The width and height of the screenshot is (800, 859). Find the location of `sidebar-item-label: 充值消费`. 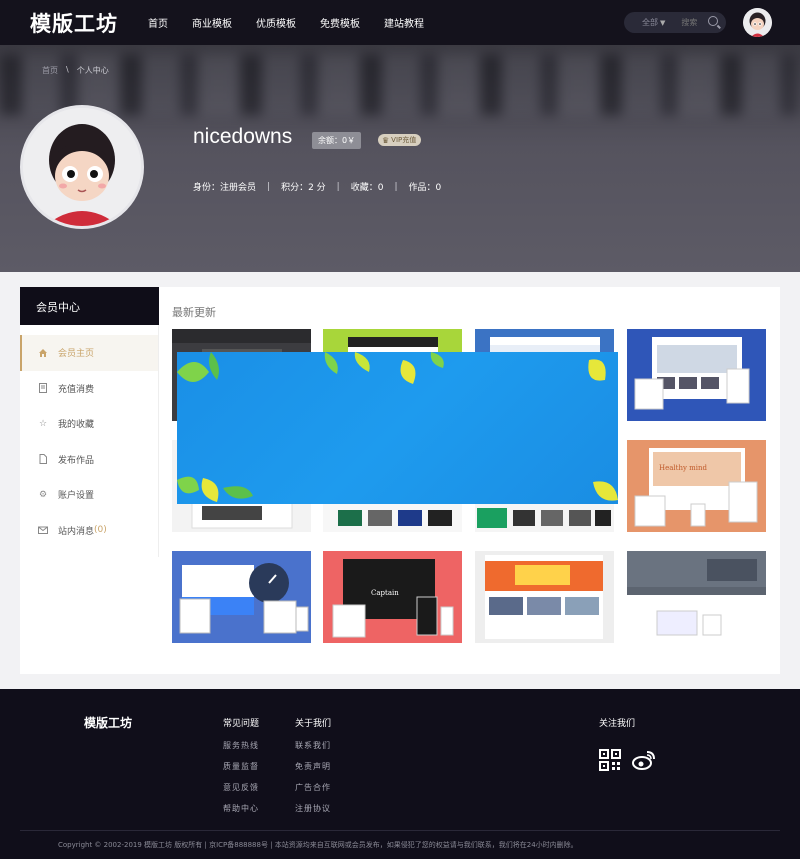

sidebar-item-label: 充值消费 is located at coordinates (76, 389).